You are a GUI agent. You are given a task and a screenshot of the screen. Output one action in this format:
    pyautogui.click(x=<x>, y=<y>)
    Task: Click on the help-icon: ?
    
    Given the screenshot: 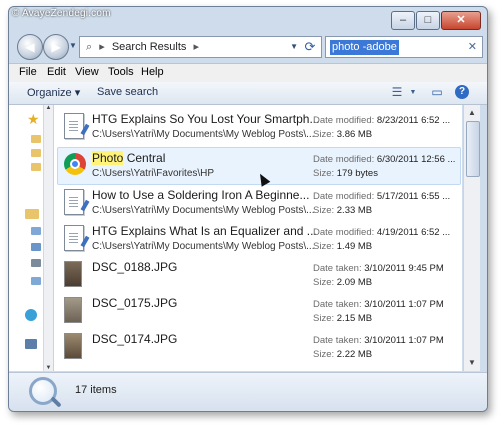 What is the action you would take?
    pyautogui.click(x=462, y=92)
    